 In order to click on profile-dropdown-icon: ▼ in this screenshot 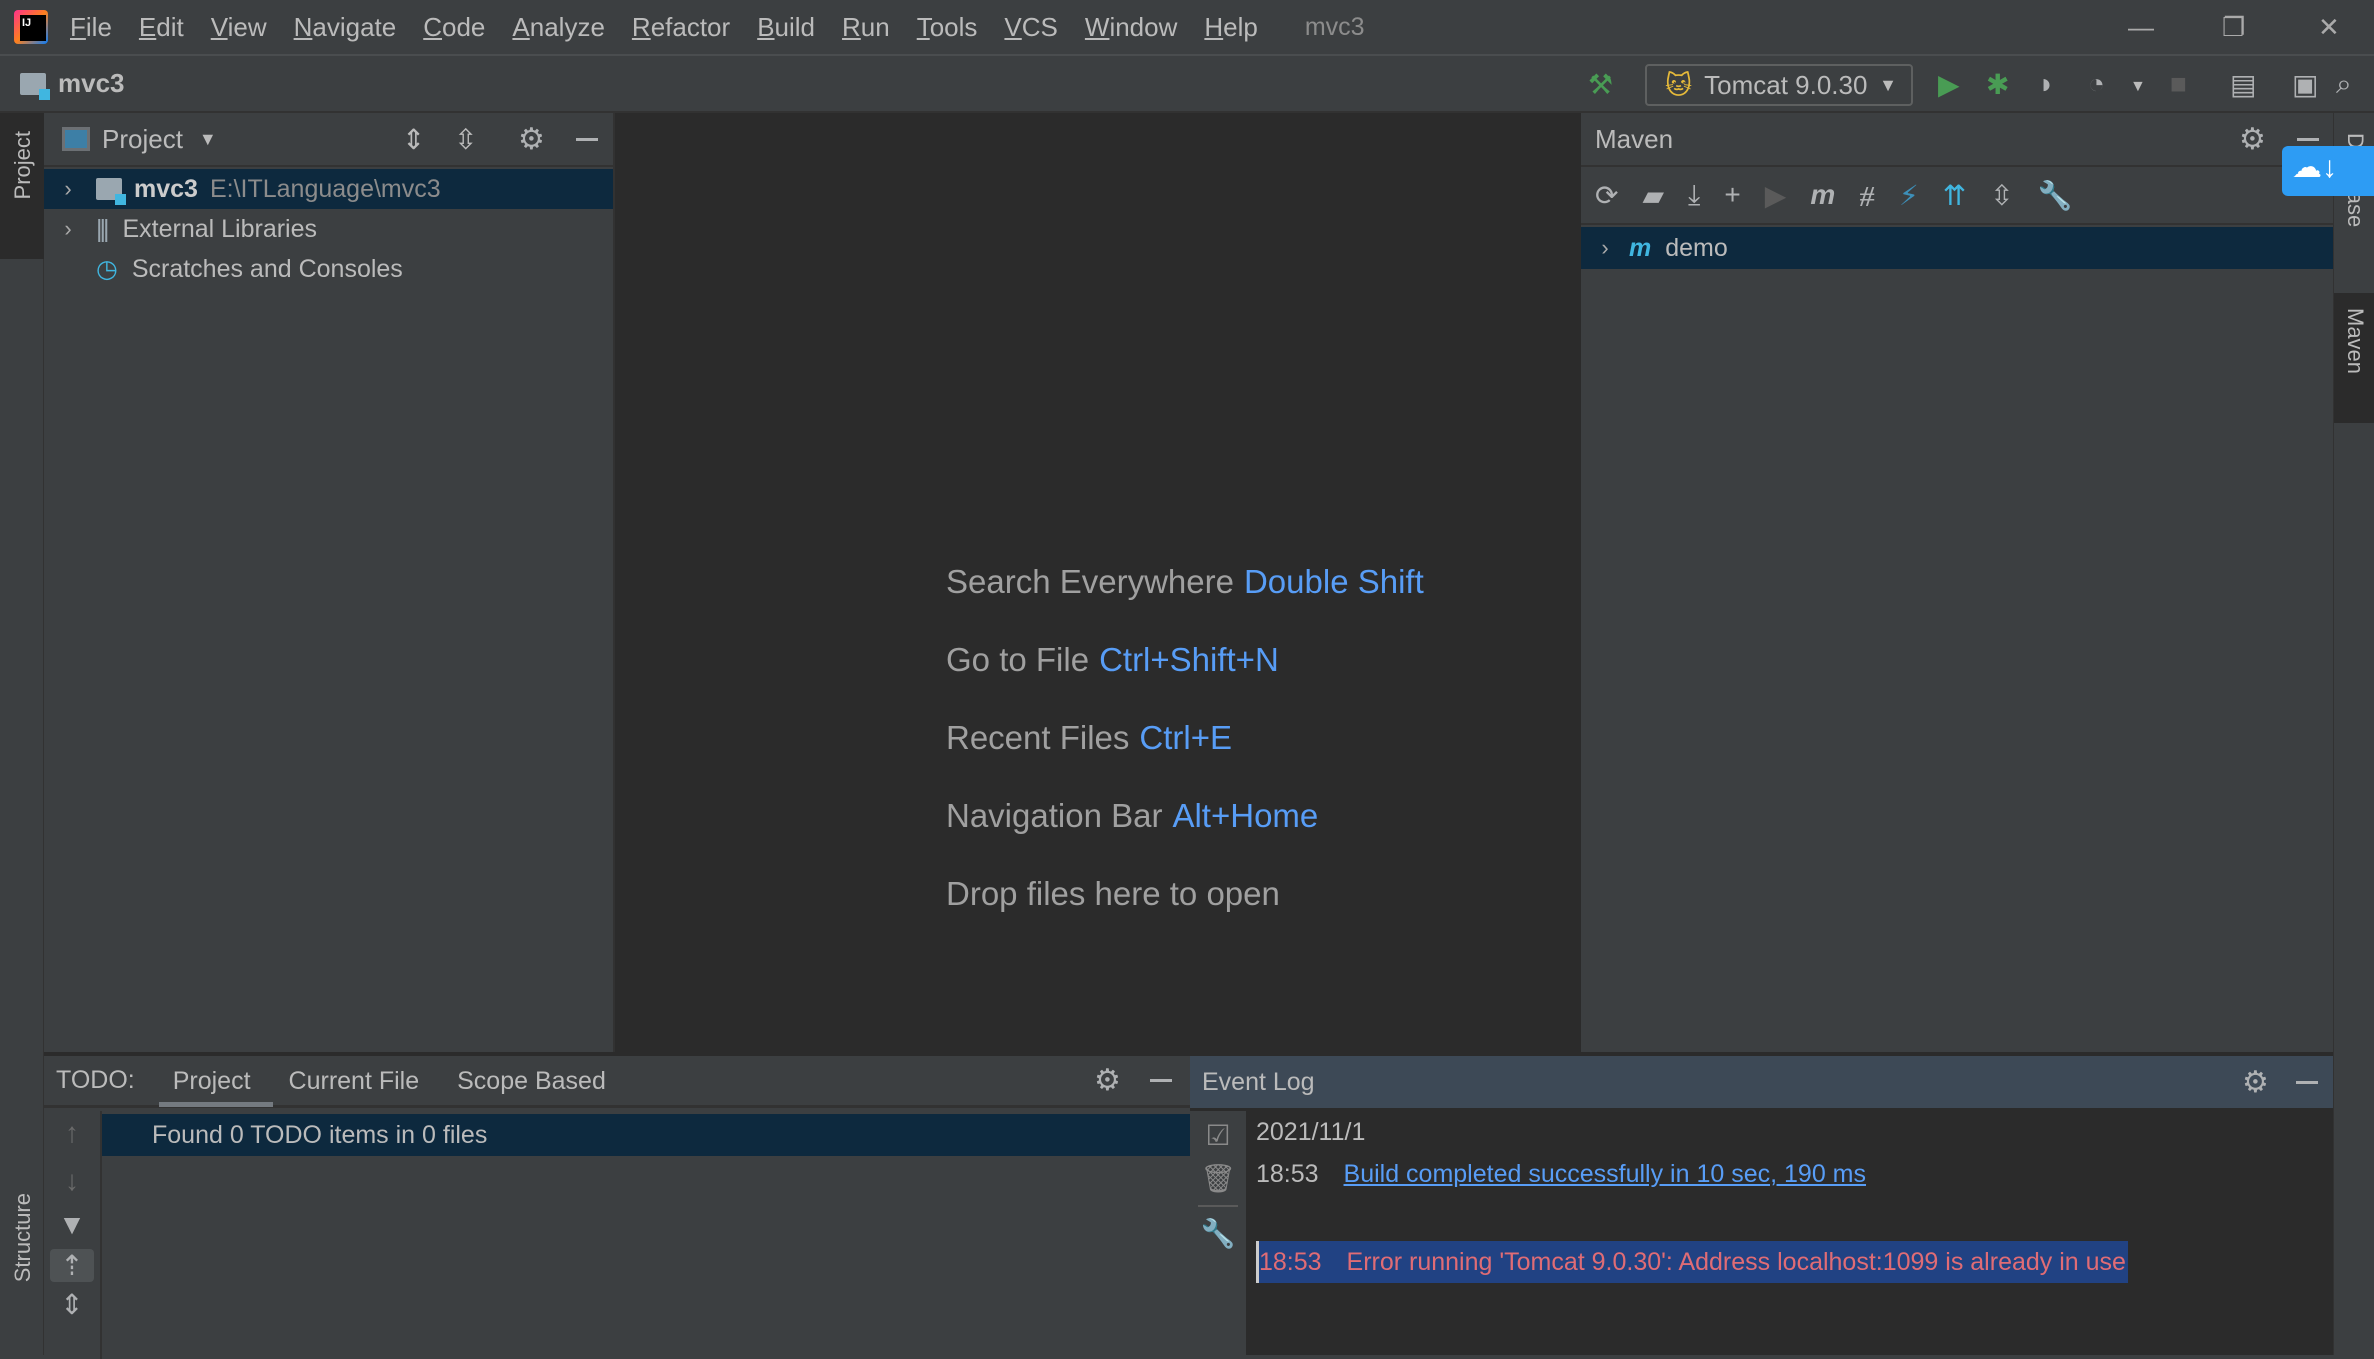, I will do `click(2138, 87)`.